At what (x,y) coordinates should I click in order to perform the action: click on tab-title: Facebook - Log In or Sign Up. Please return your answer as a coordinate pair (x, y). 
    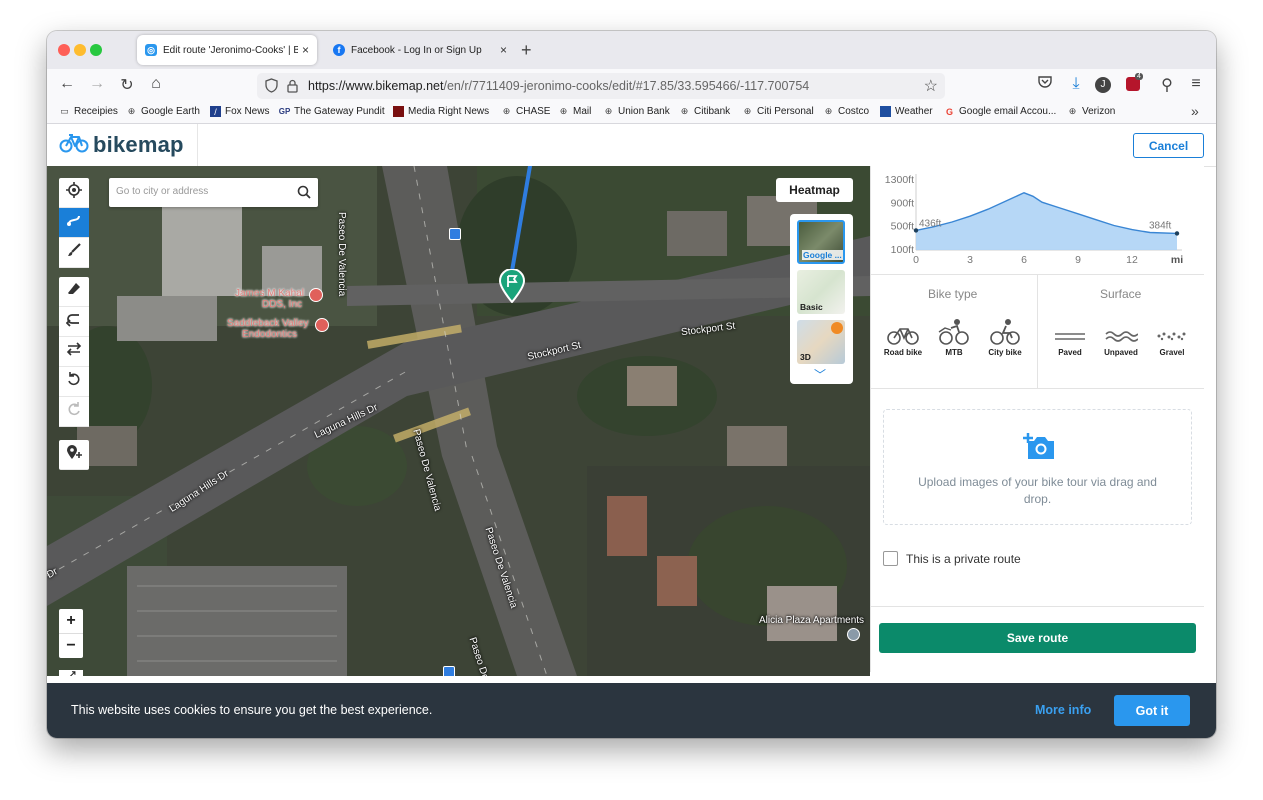
    Looking at the image, I should click on (416, 50).